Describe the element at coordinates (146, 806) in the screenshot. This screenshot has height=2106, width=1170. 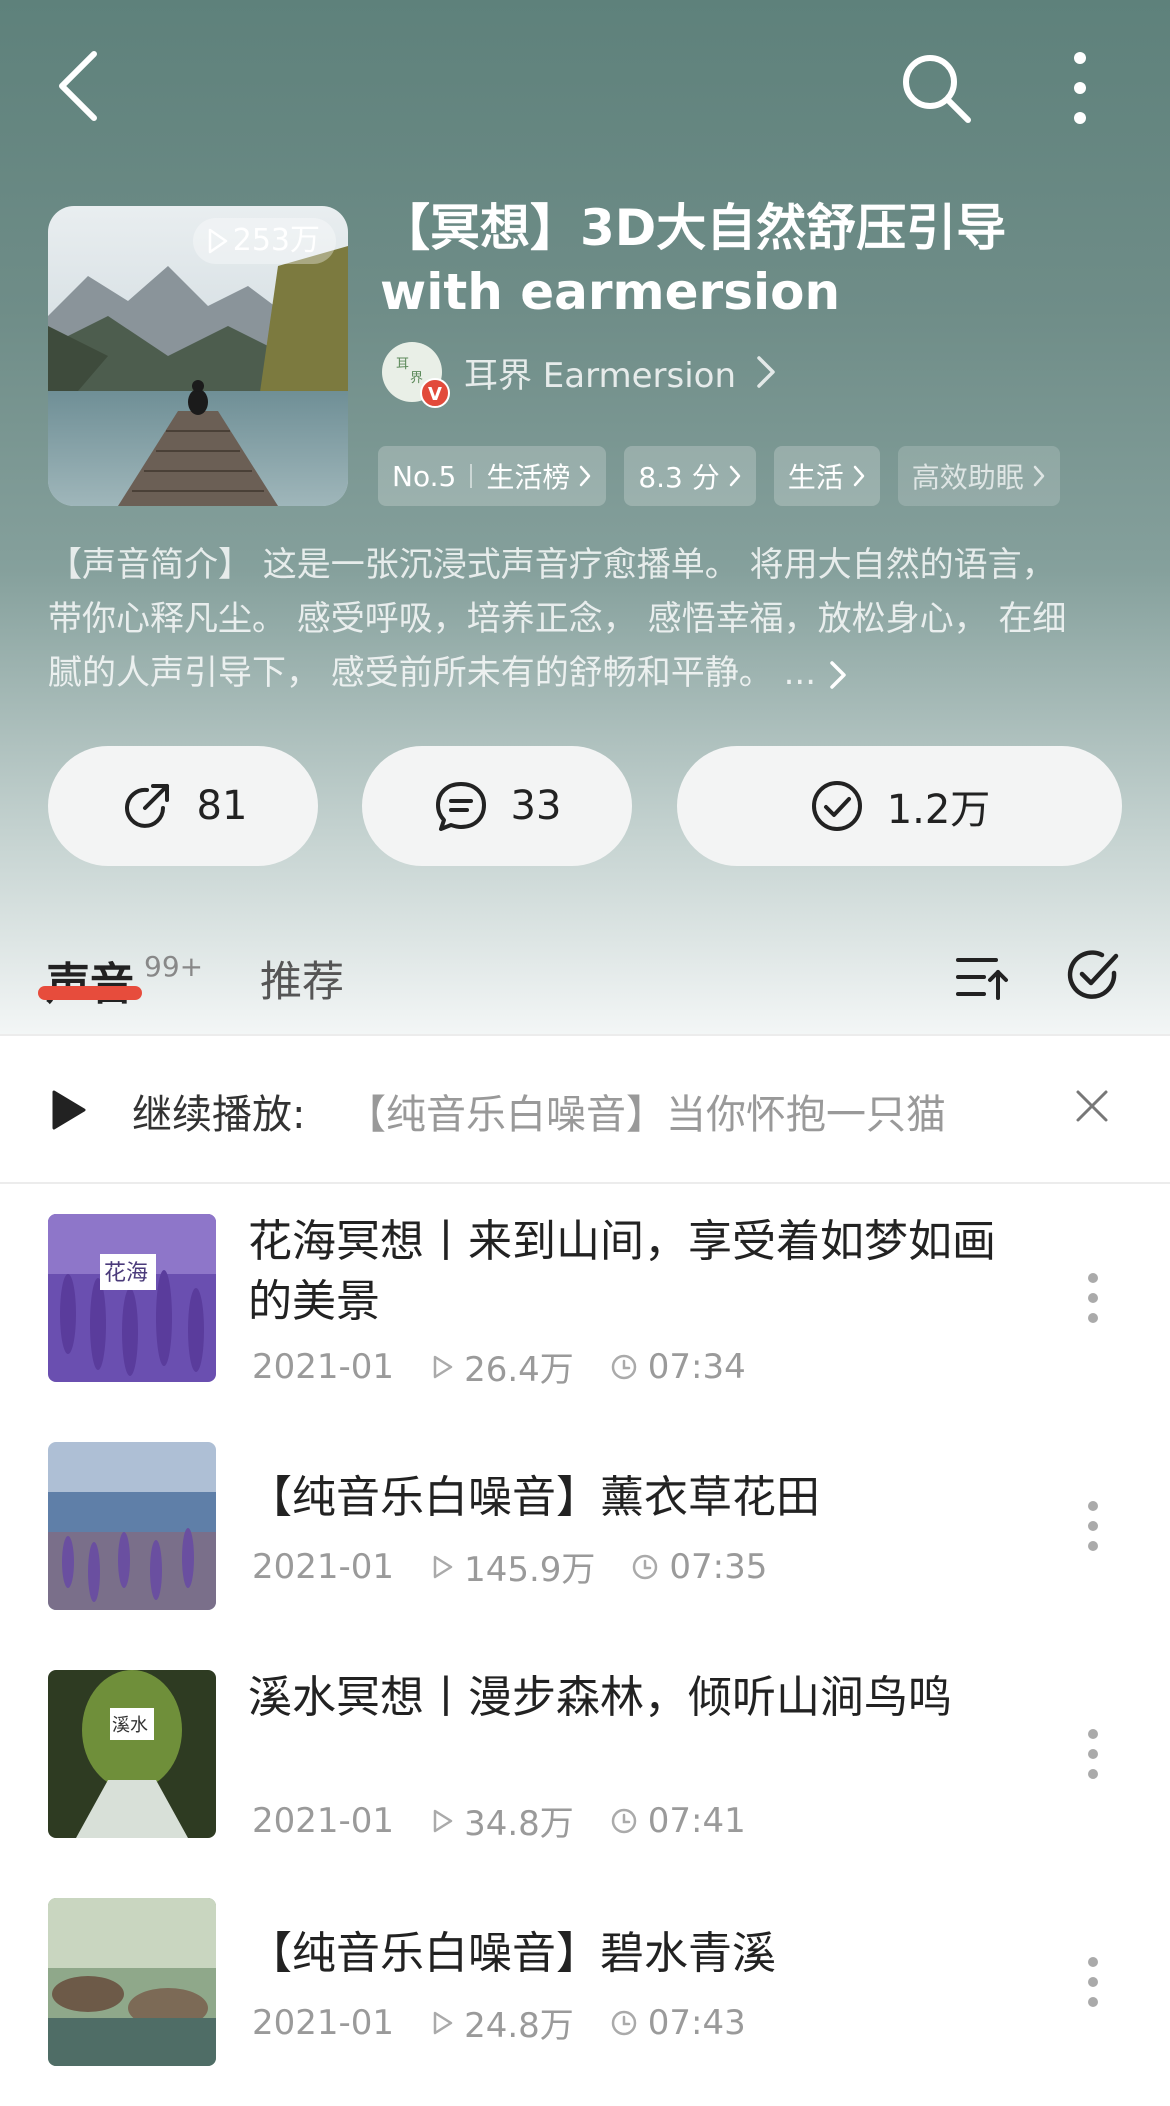
I see `share-icon` at that location.